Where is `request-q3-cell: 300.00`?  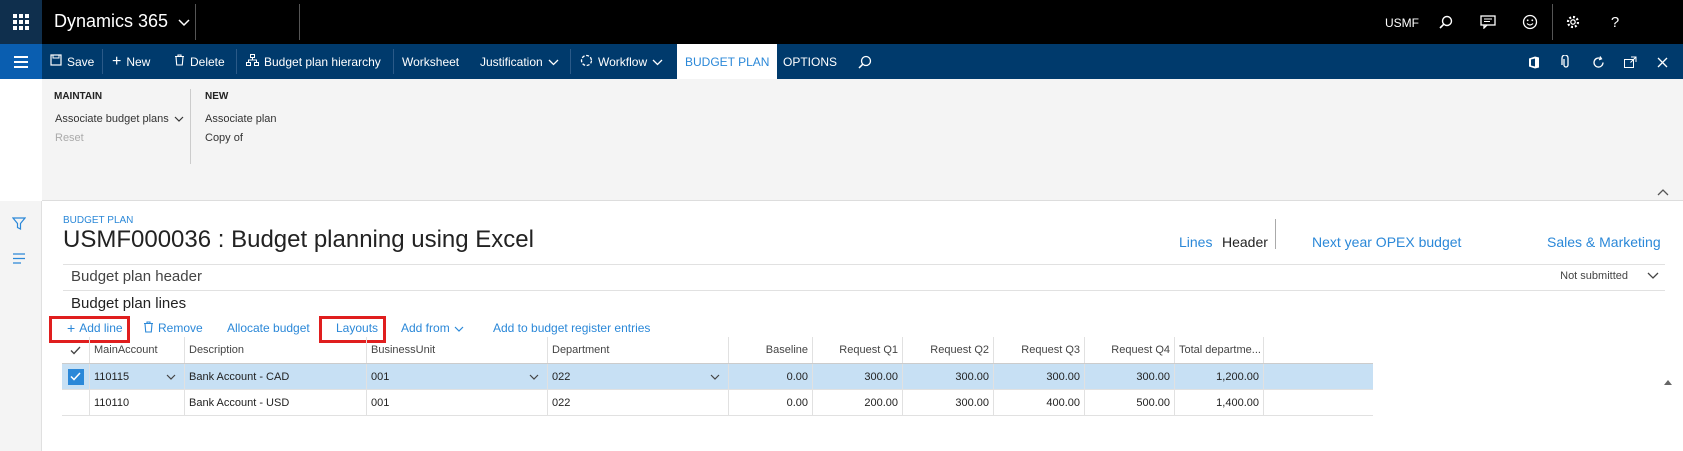
request-q3-cell: 300.00 is located at coordinates (1039, 376).